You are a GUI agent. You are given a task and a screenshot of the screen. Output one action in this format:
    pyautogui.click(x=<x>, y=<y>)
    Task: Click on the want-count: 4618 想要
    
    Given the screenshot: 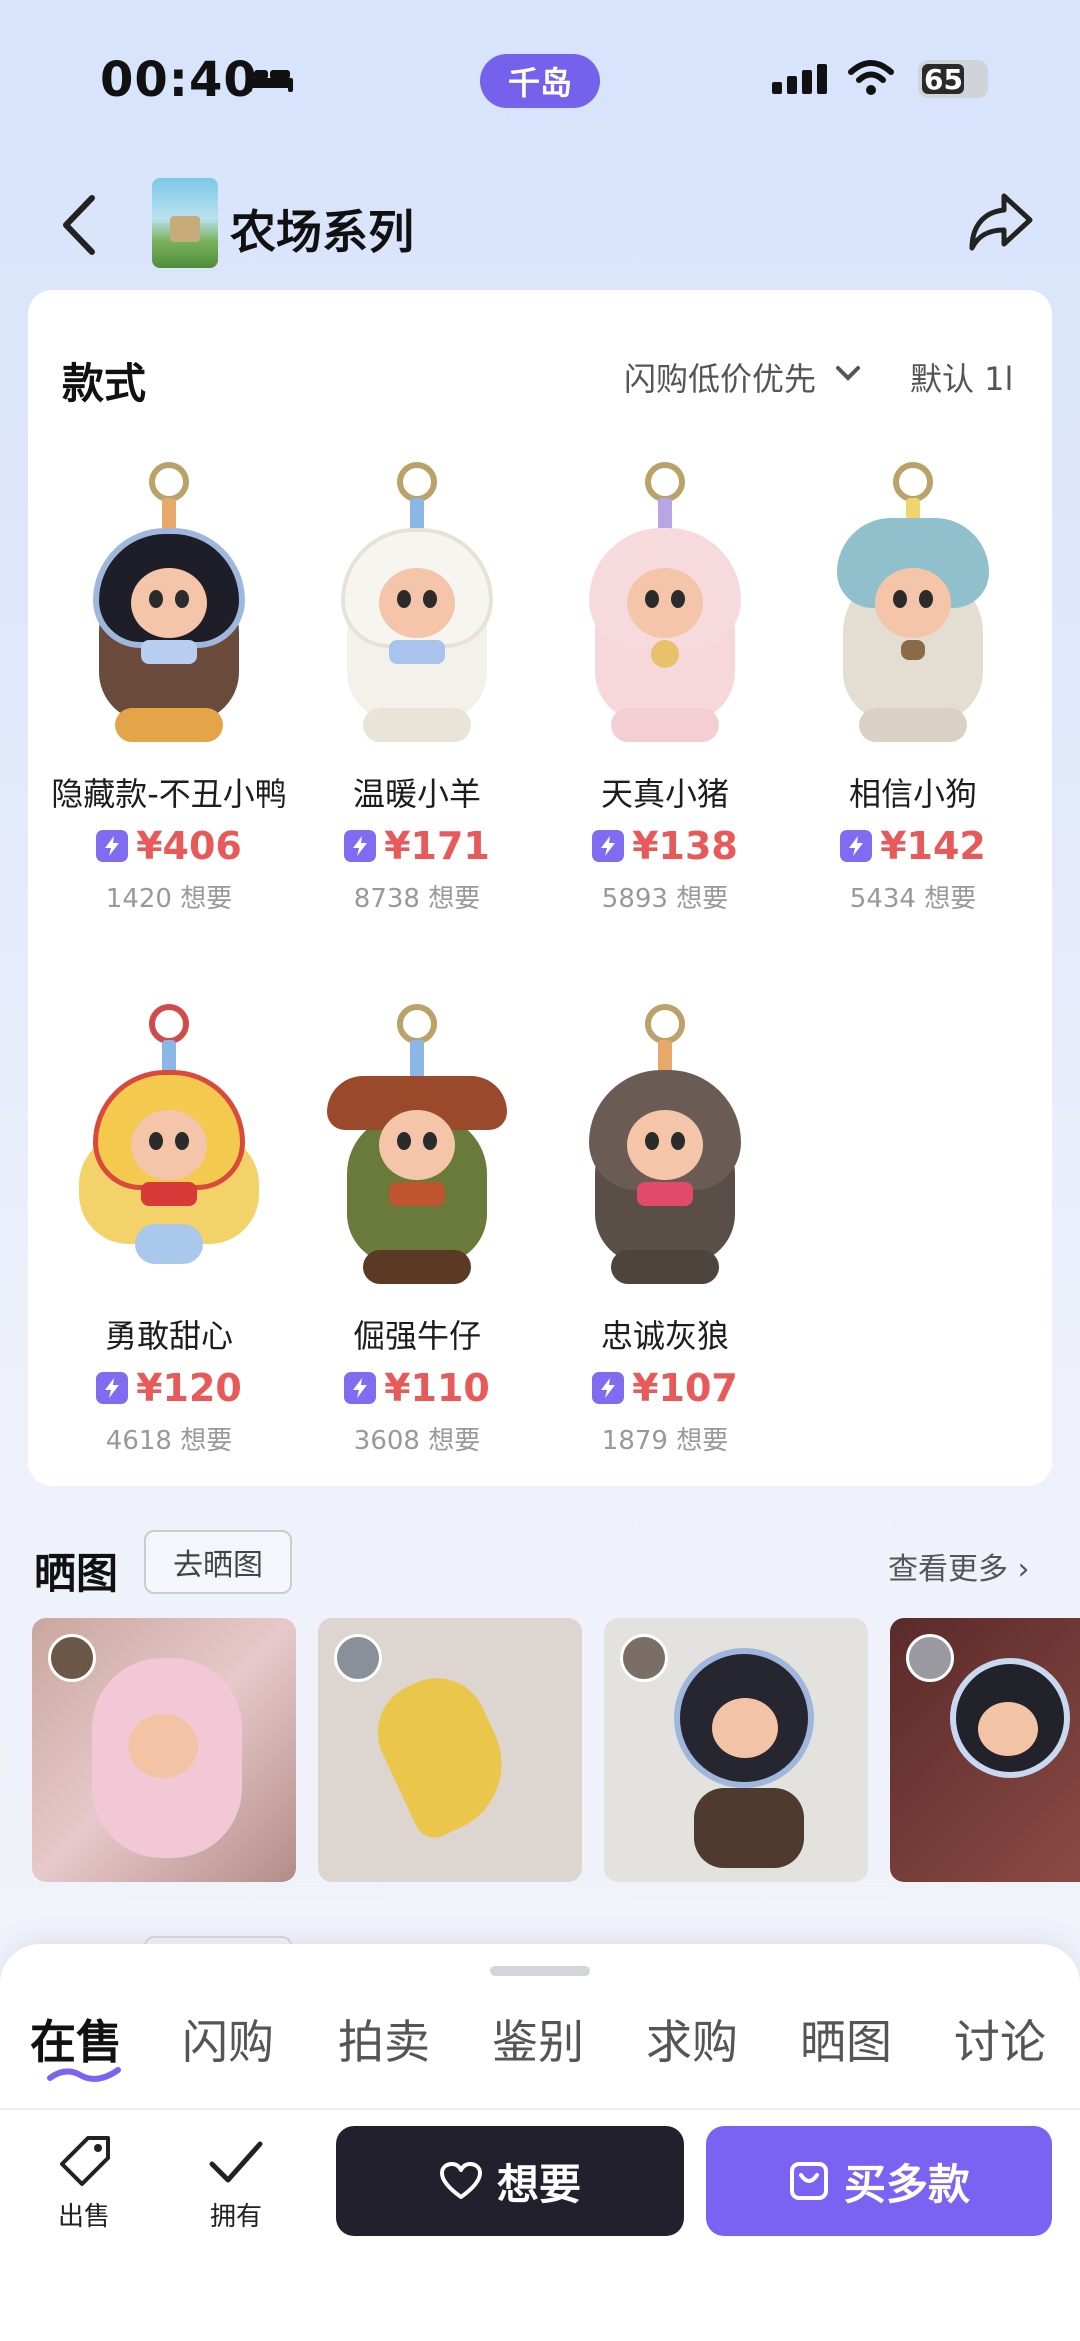 What is the action you would take?
    pyautogui.click(x=169, y=1441)
    